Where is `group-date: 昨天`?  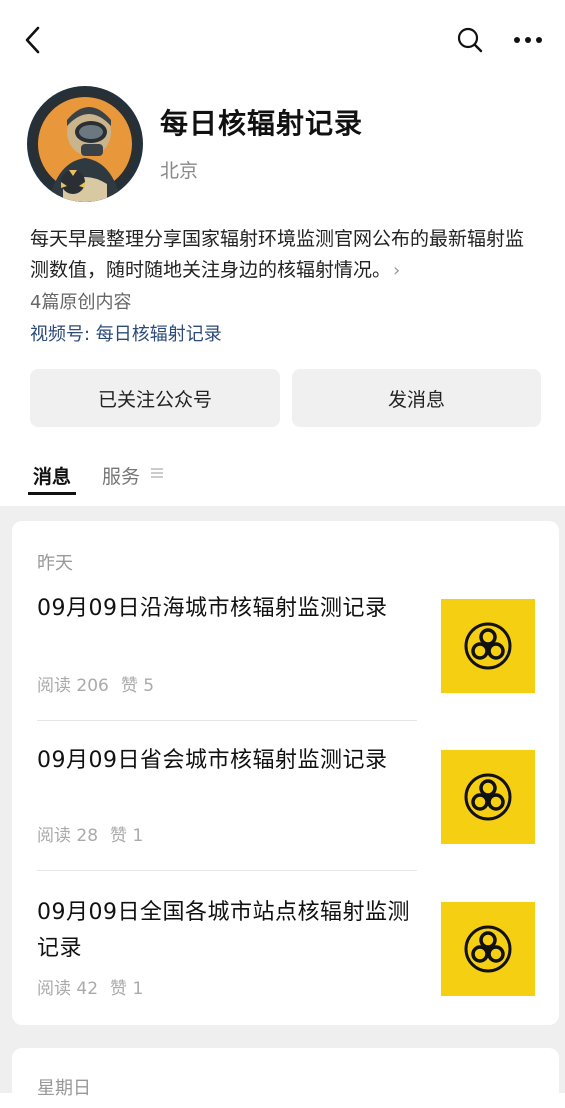
group-date: 昨天 is located at coordinates (55, 563).